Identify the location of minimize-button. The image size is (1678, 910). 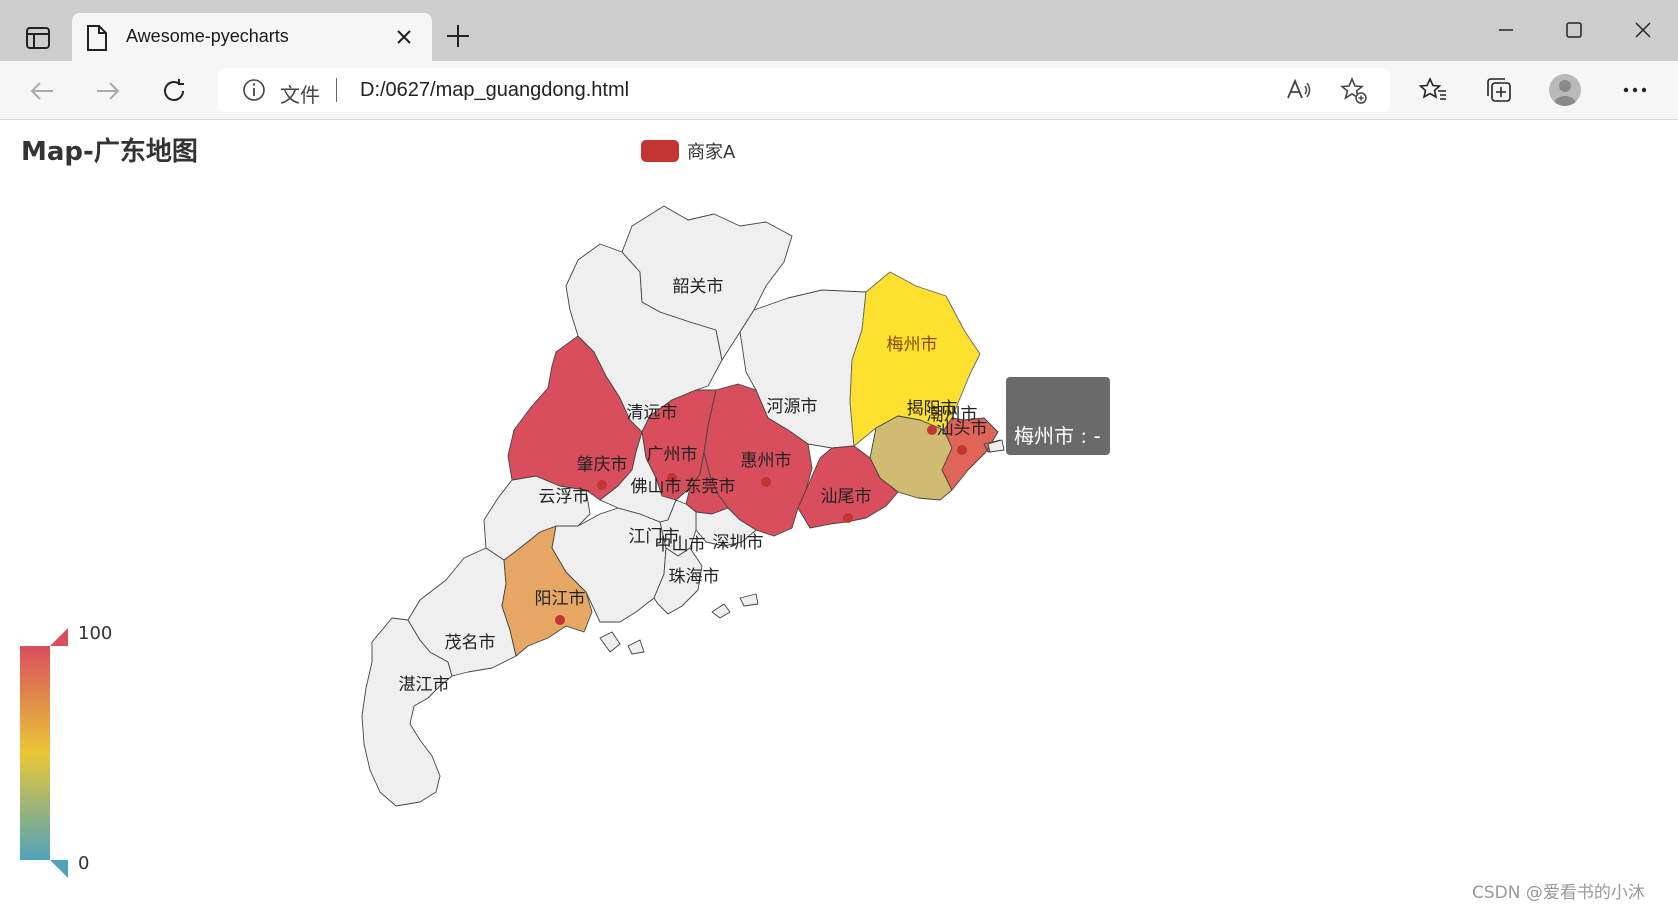
(1506, 30).